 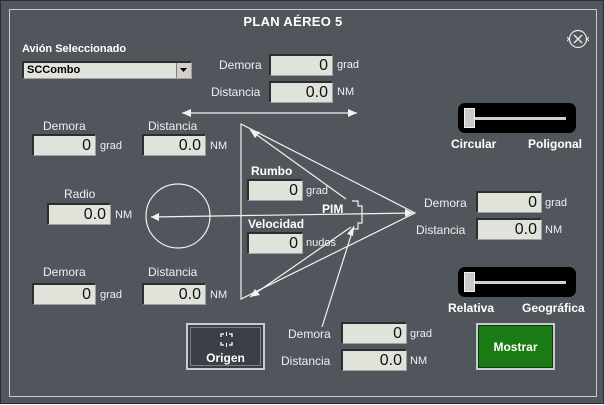 What do you see at coordinates (64, 126) in the screenshot?
I see `left-upper-demora-label: Demora` at bounding box center [64, 126].